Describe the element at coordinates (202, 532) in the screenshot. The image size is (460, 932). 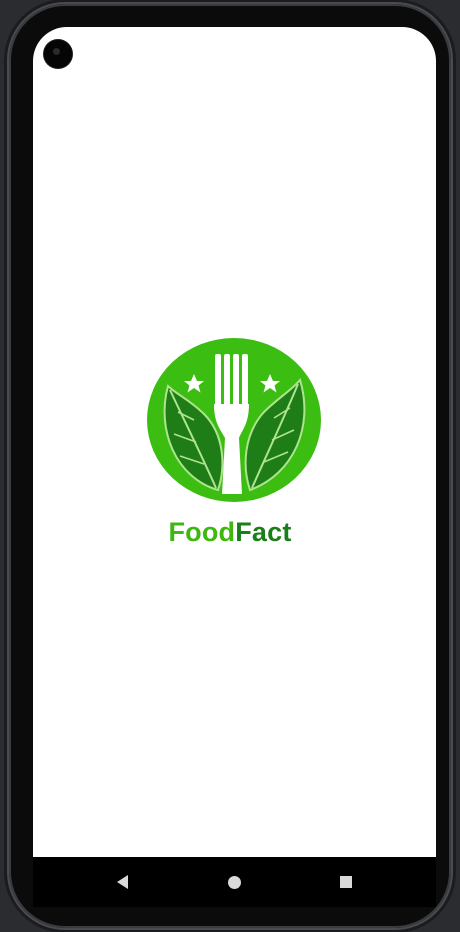
I see `brand-part-food: Food` at that location.